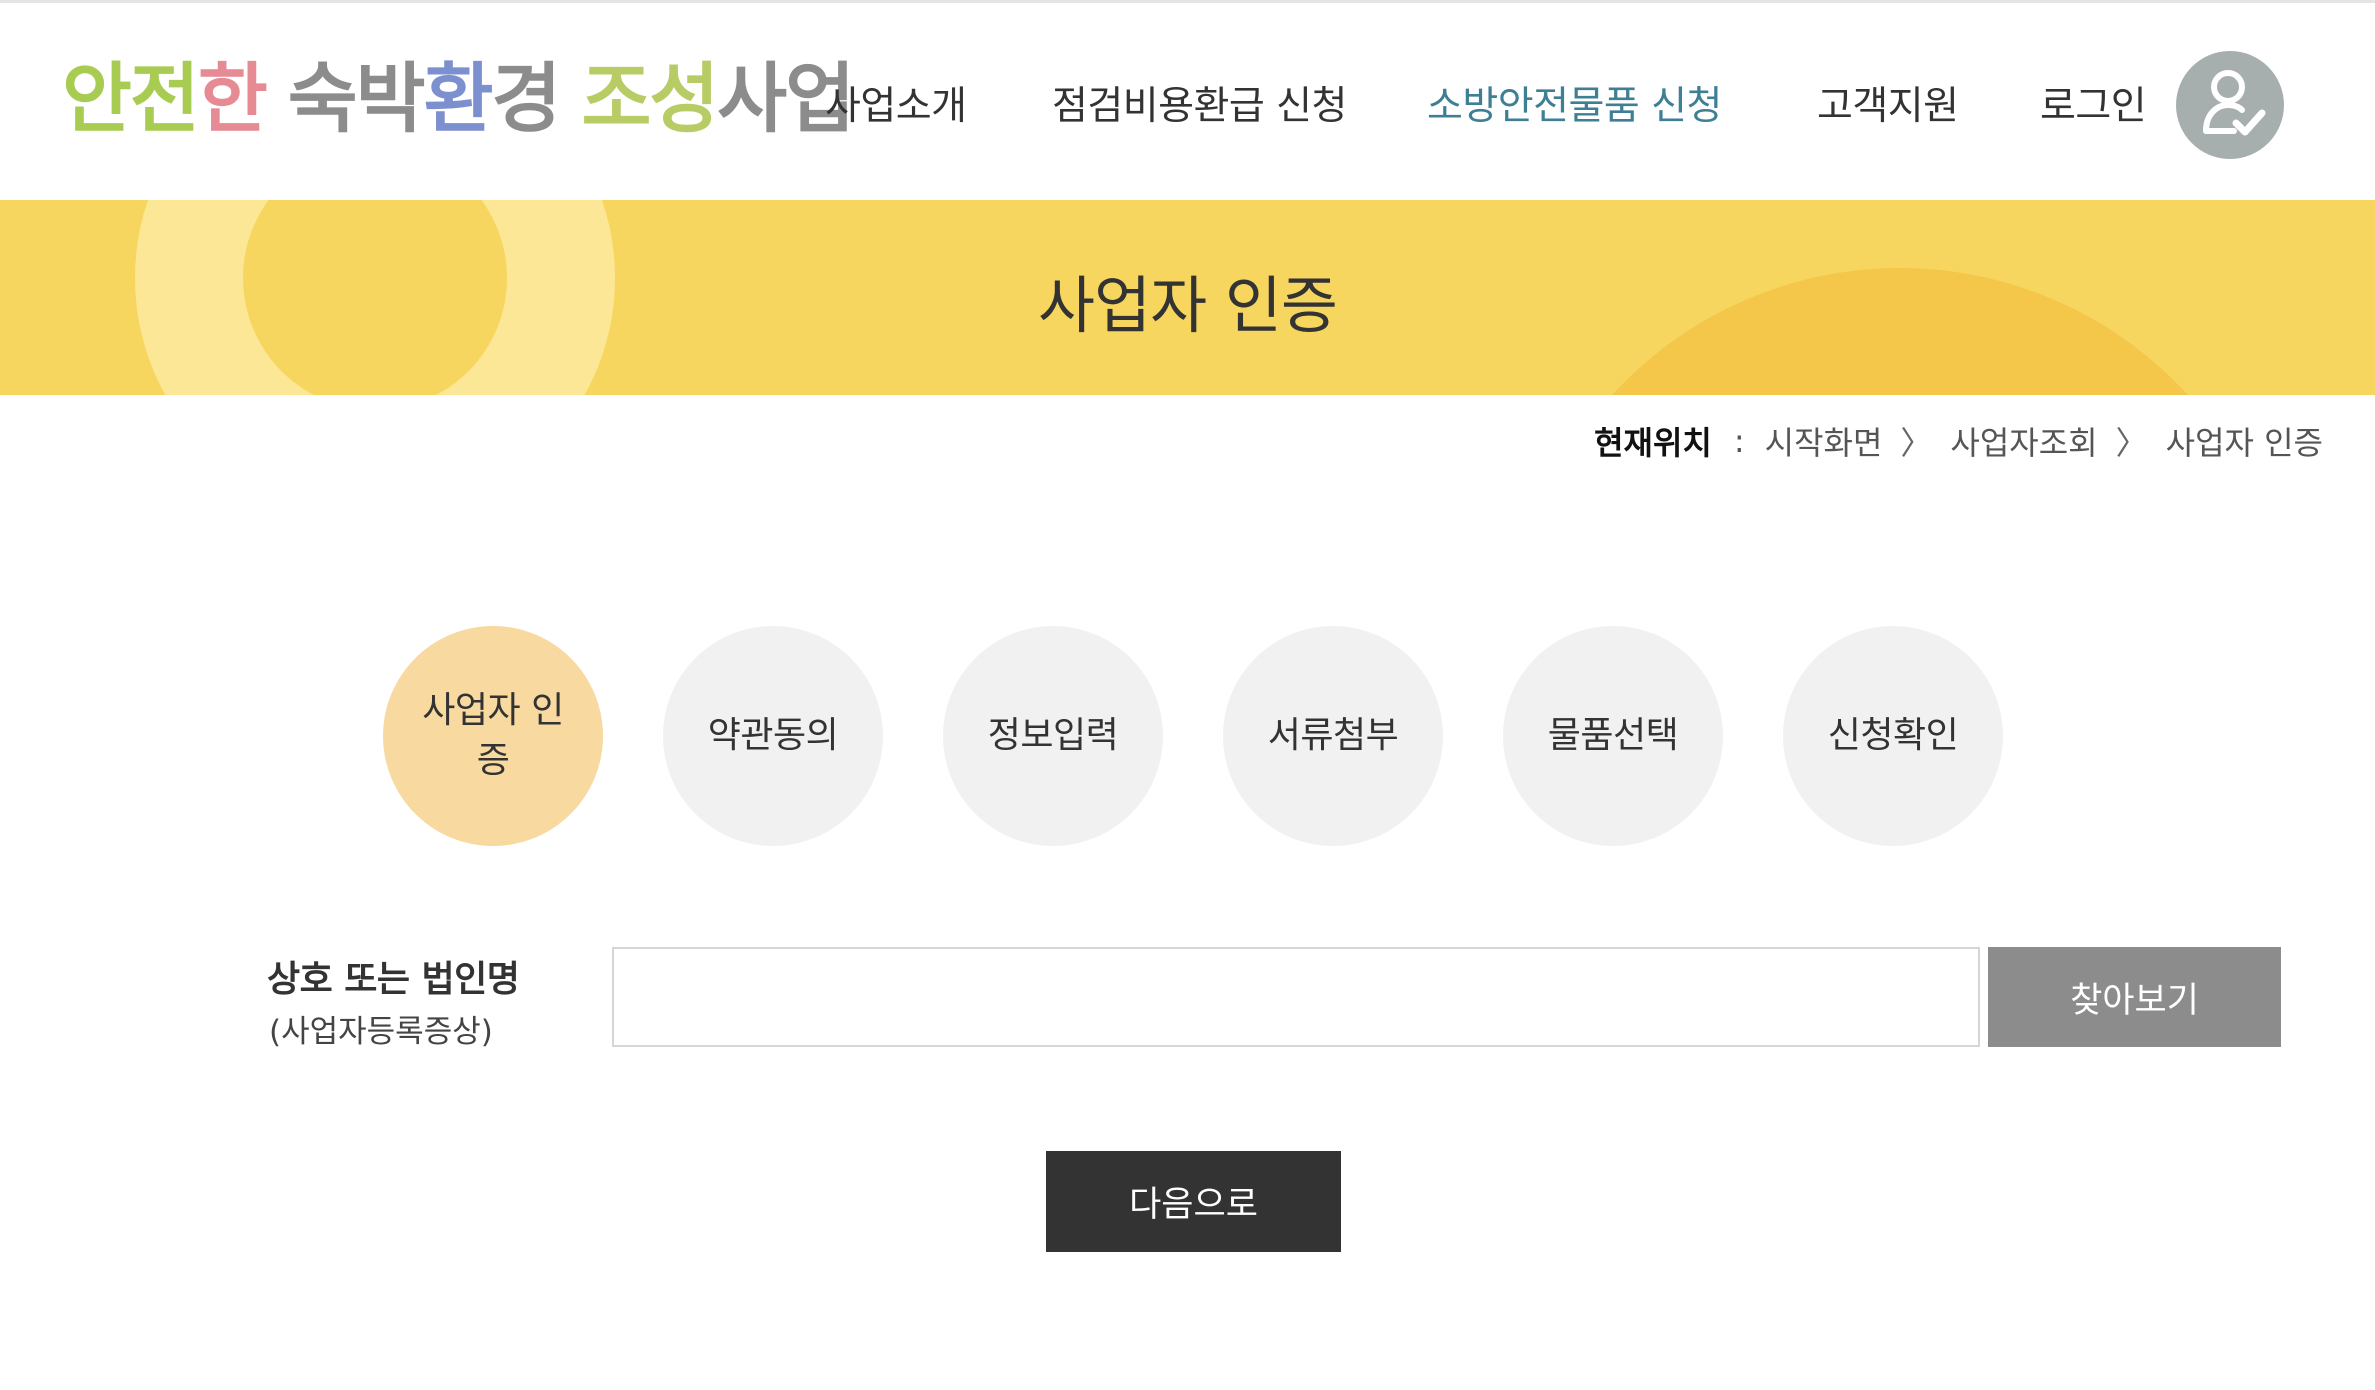 The width and height of the screenshot is (2375, 1390). I want to click on business-name-label: 상호 또는 법인명, so click(393, 979).